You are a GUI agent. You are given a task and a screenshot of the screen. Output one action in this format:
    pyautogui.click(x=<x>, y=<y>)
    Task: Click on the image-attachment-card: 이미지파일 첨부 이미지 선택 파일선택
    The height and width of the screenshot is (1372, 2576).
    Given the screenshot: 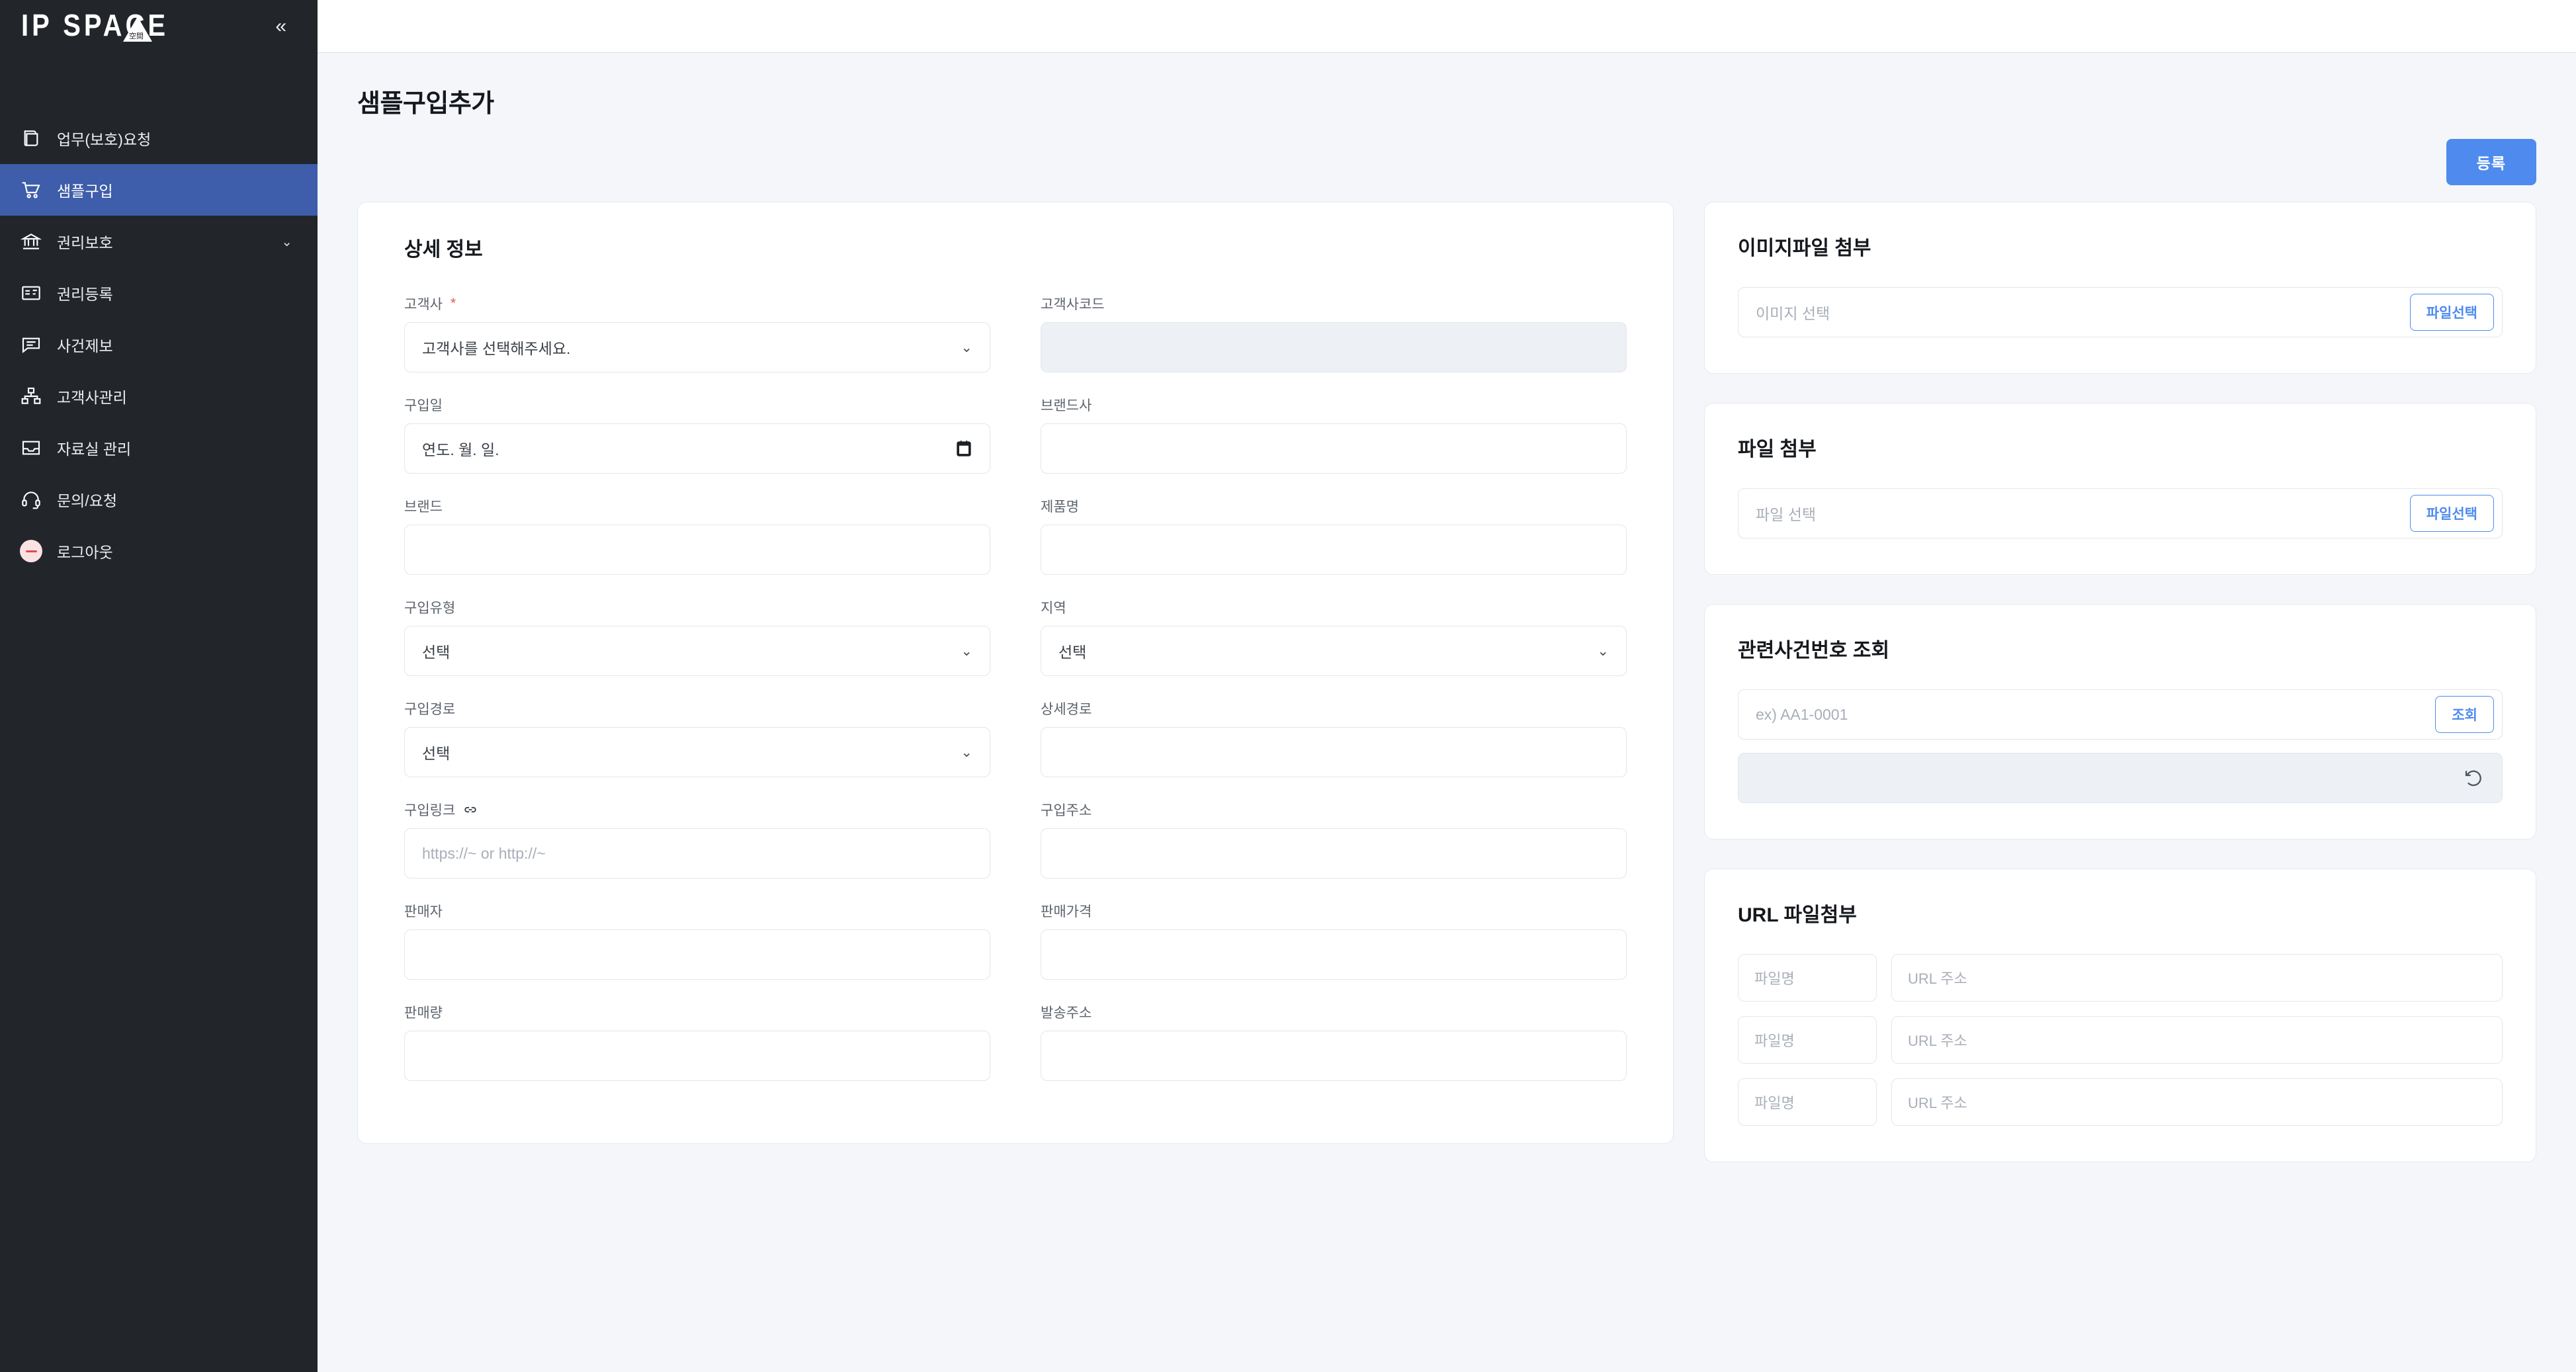 What is the action you would take?
    pyautogui.click(x=2120, y=288)
    